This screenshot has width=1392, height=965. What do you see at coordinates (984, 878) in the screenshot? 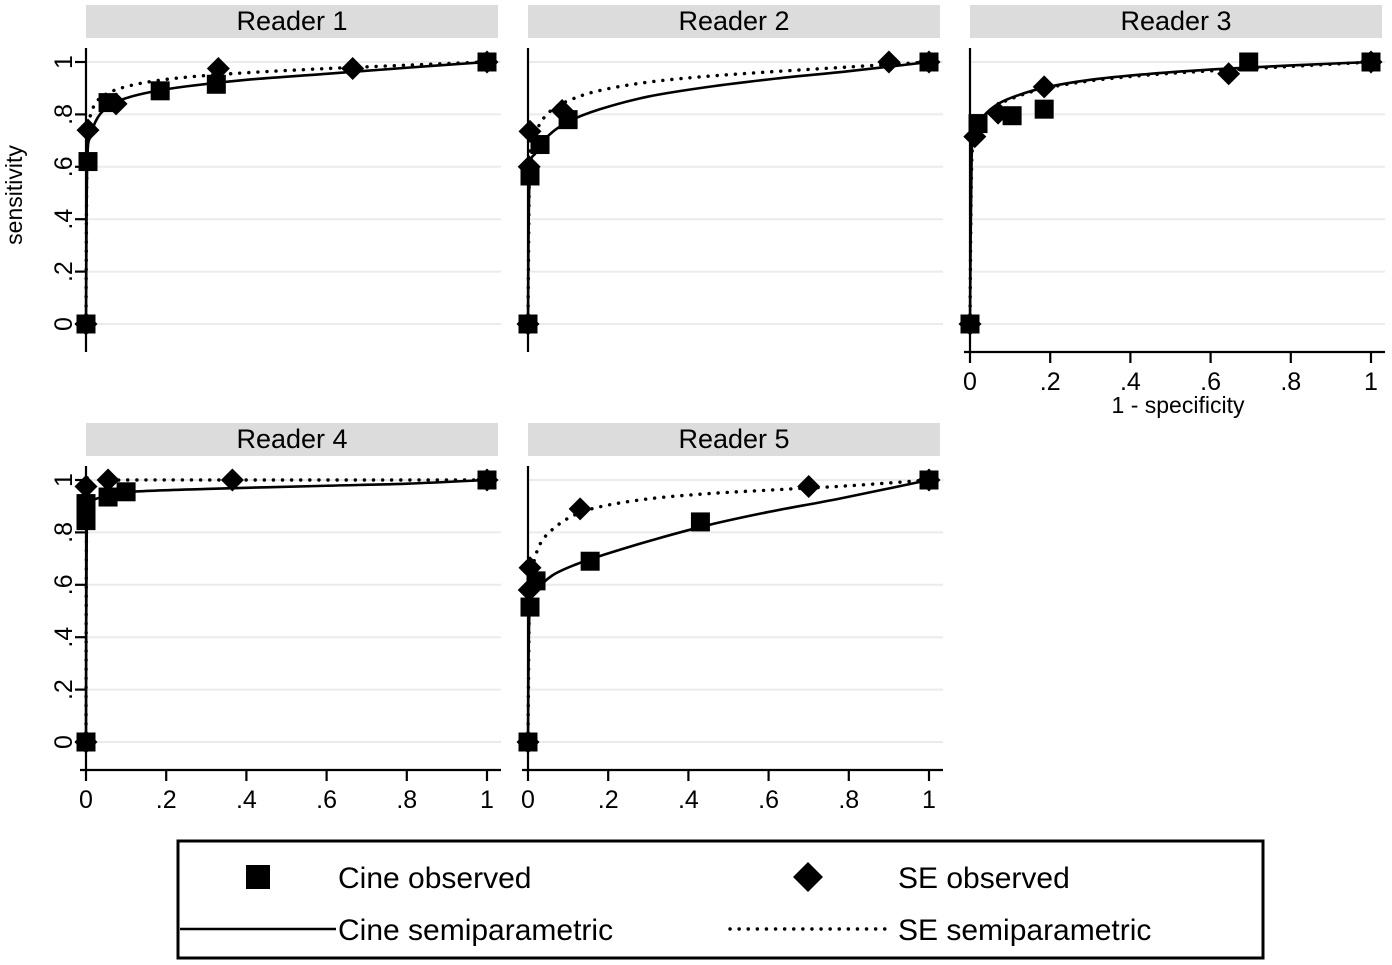
I see `legend-label: SE observed` at bounding box center [984, 878].